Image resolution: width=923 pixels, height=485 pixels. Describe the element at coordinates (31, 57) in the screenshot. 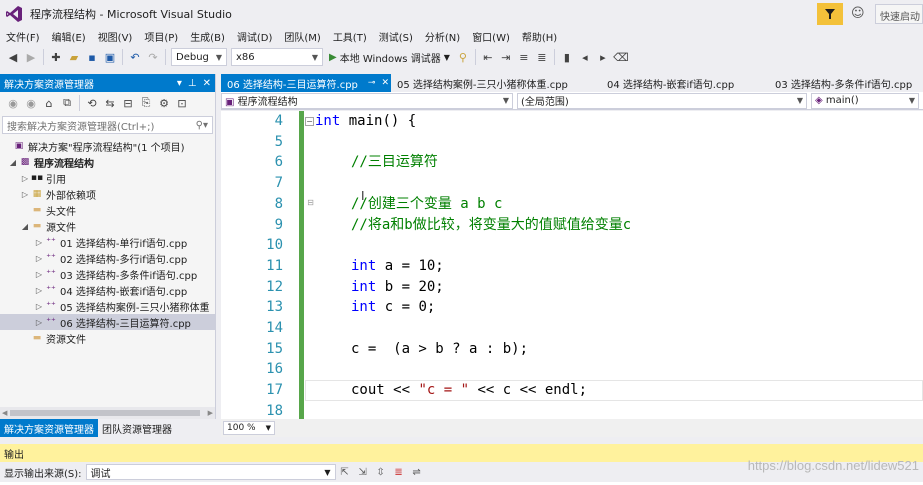

I see `forward-icon: ▶` at that location.